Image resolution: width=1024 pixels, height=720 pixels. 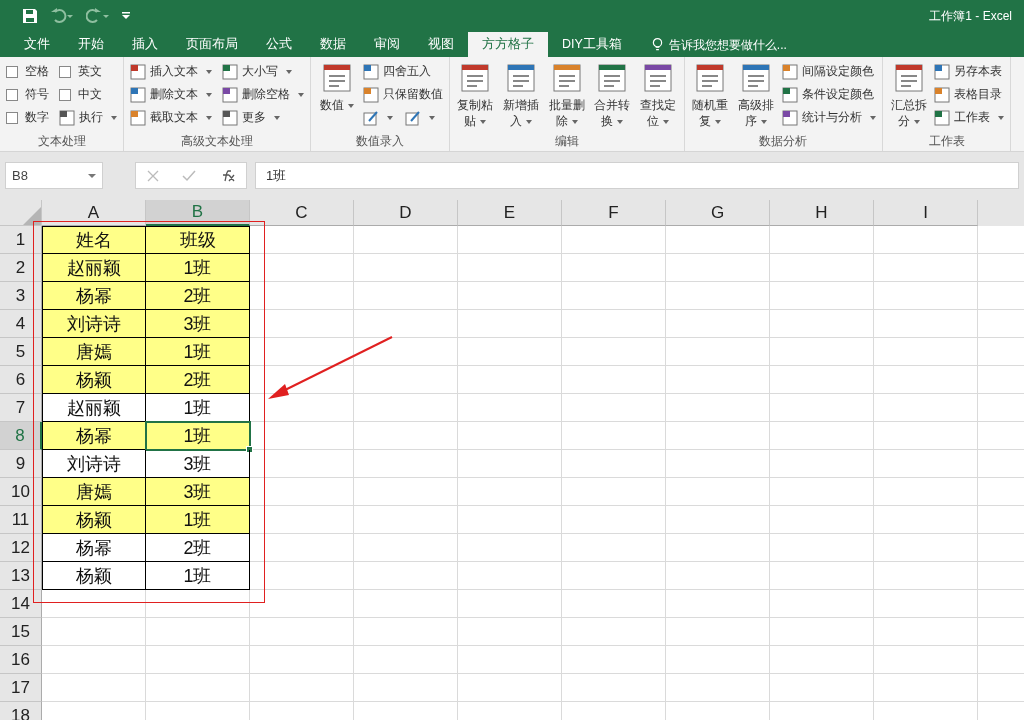 What do you see at coordinates (21, 492) in the screenshot?
I see `row-header: 10` at bounding box center [21, 492].